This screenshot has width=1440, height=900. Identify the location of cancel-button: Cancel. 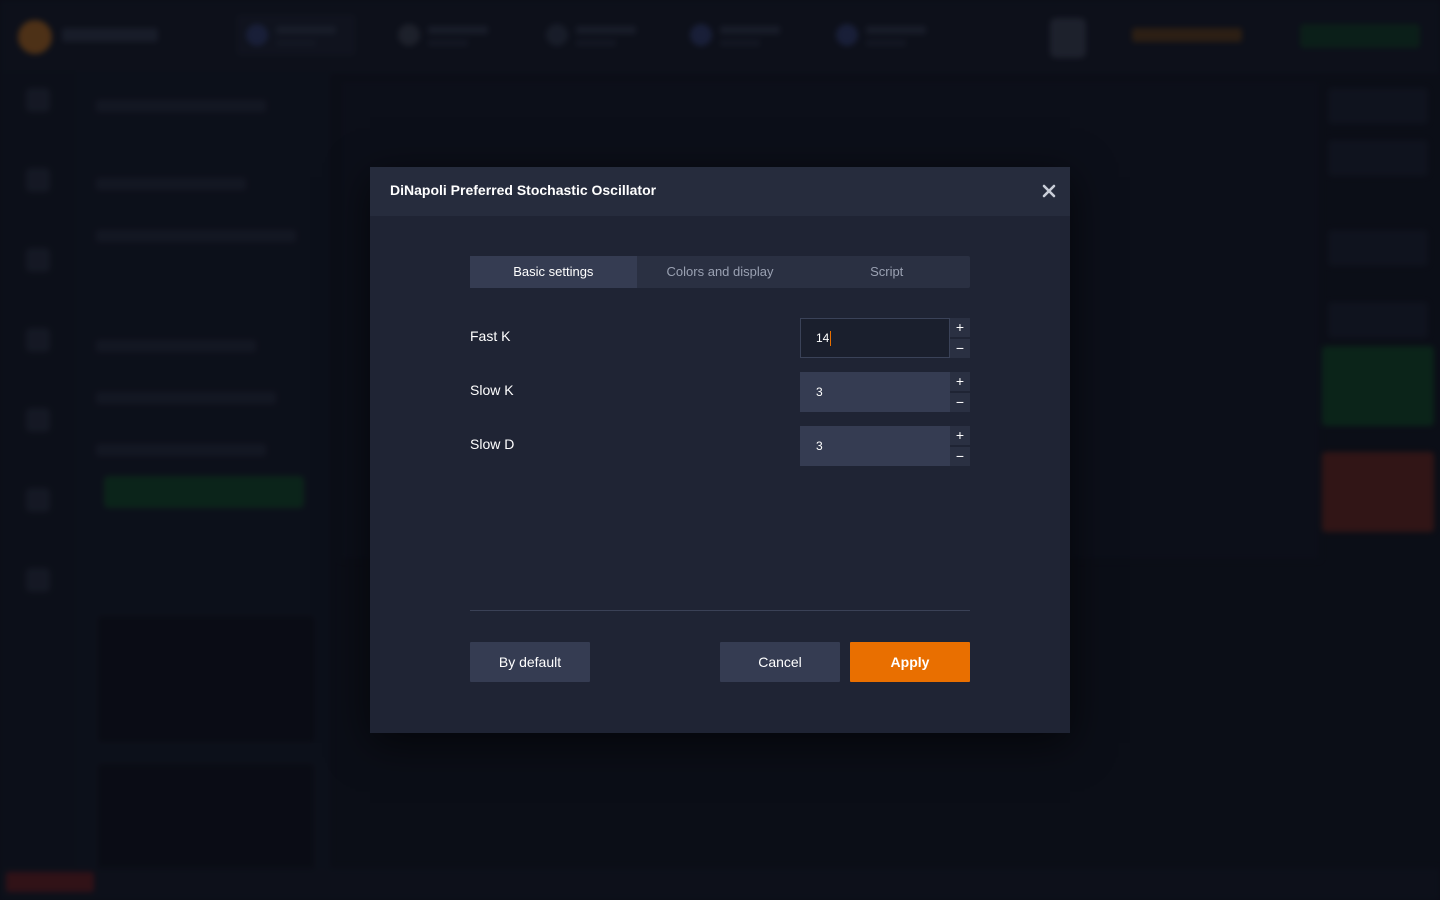
(780, 662).